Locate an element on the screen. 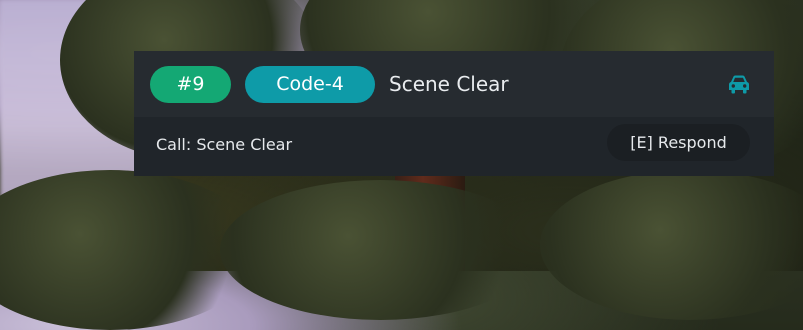 This screenshot has width=803, height=330. call-id-badge: #9 is located at coordinates (190, 84).